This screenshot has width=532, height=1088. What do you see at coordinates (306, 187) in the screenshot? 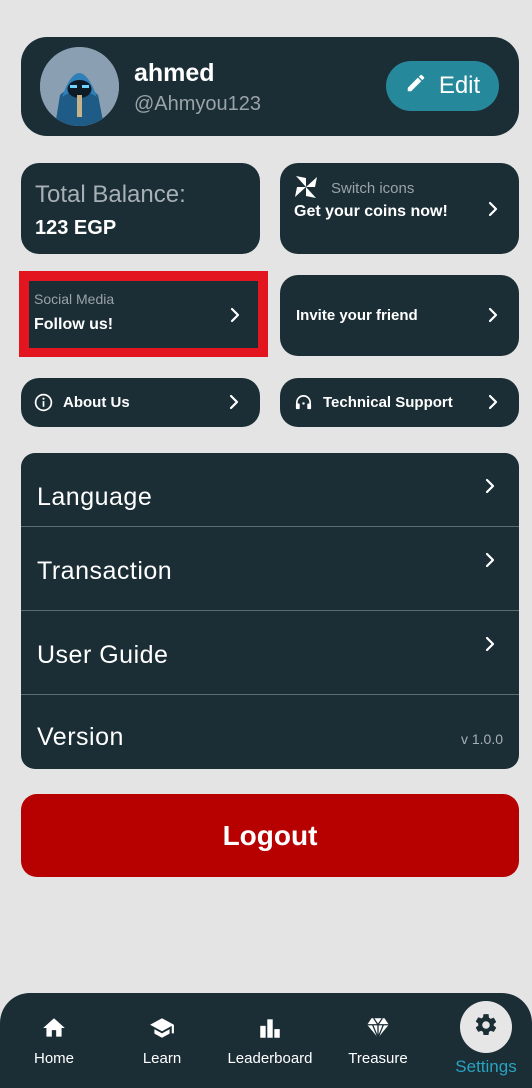
I see `pinwheel-icon` at bounding box center [306, 187].